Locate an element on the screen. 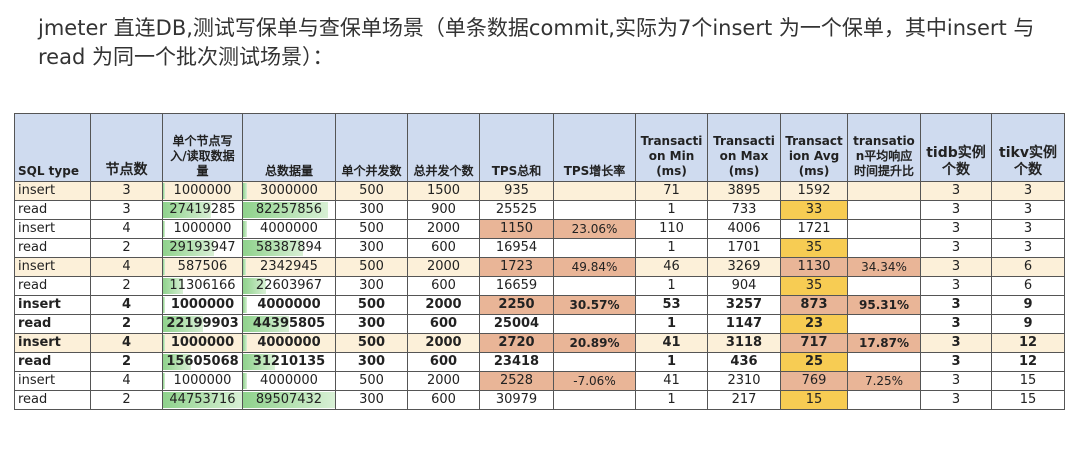 This screenshot has height=467, width=1080. cell-transaction-min: 46 is located at coordinates (671, 267).